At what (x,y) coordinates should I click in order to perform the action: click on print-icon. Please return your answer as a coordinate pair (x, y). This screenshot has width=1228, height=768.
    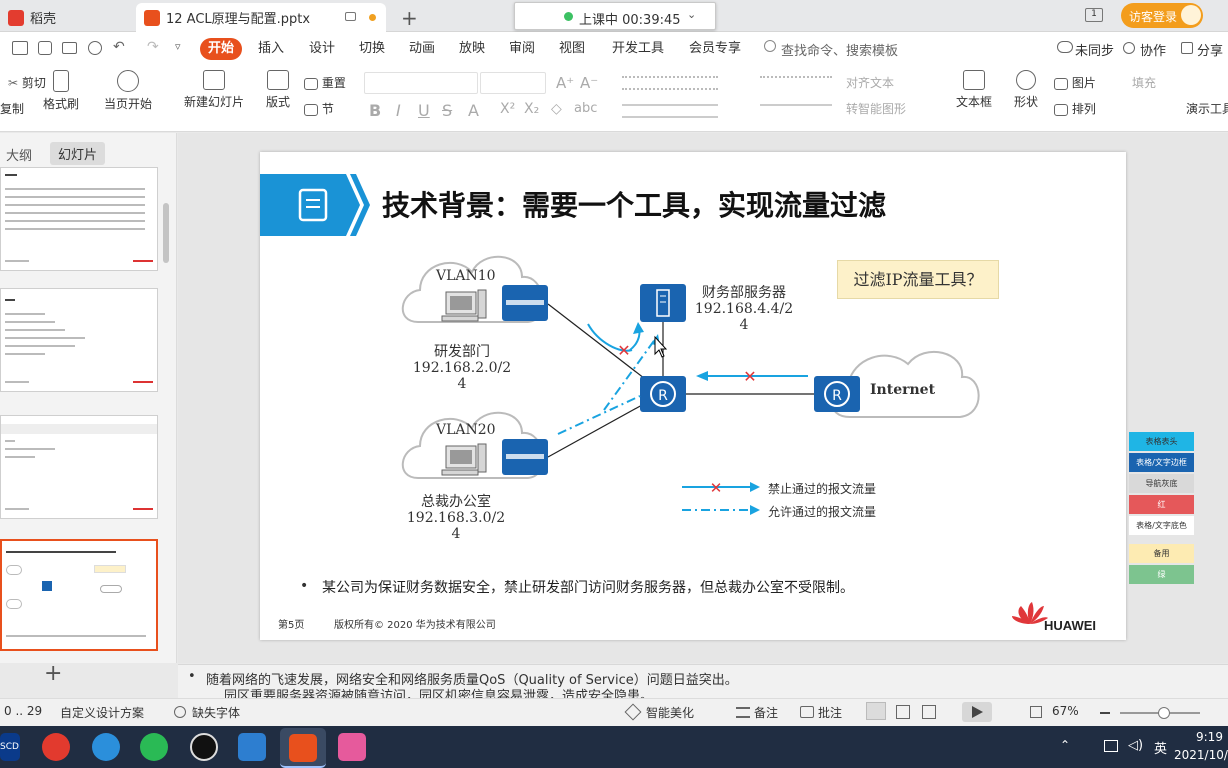
    Looking at the image, I should click on (69, 48).